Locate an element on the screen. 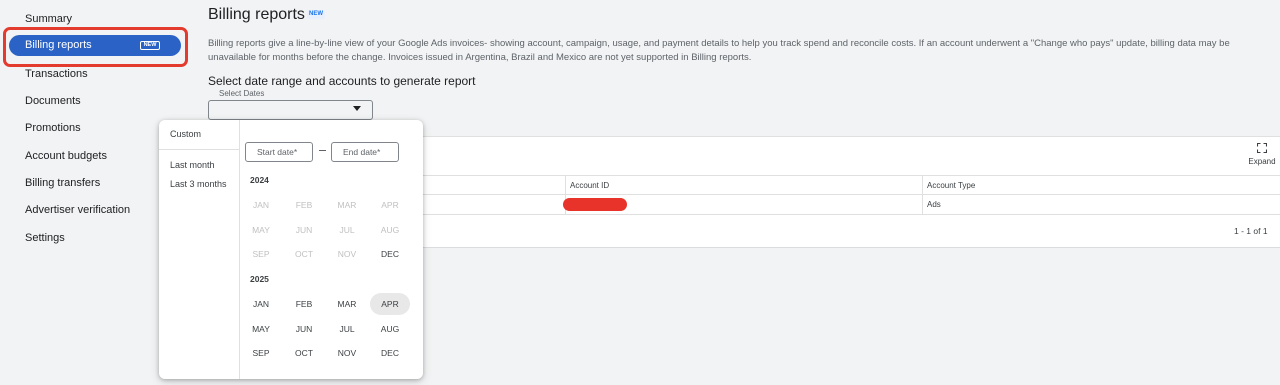 This screenshot has width=1280, height=385. pagination-label: 1 - 1 of 1 is located at coordinates (1251, 231).